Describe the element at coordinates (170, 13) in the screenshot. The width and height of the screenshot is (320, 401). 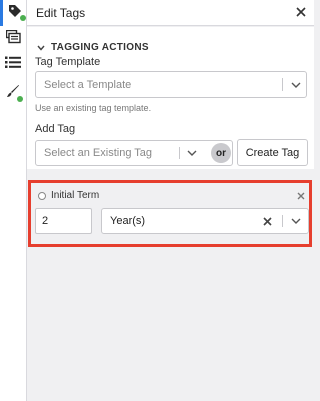
I see `panel-header: Edit Tags` at that location.